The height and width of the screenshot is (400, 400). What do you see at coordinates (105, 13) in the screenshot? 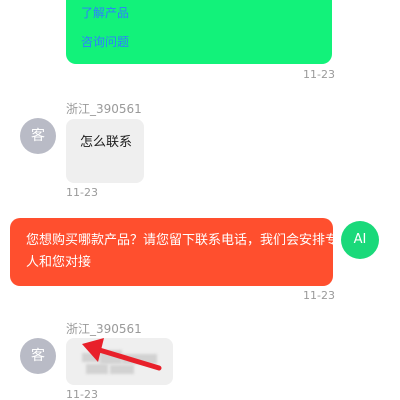
I see `quick-link-learn-products: 了解产品` at bounding box center [105, 13].